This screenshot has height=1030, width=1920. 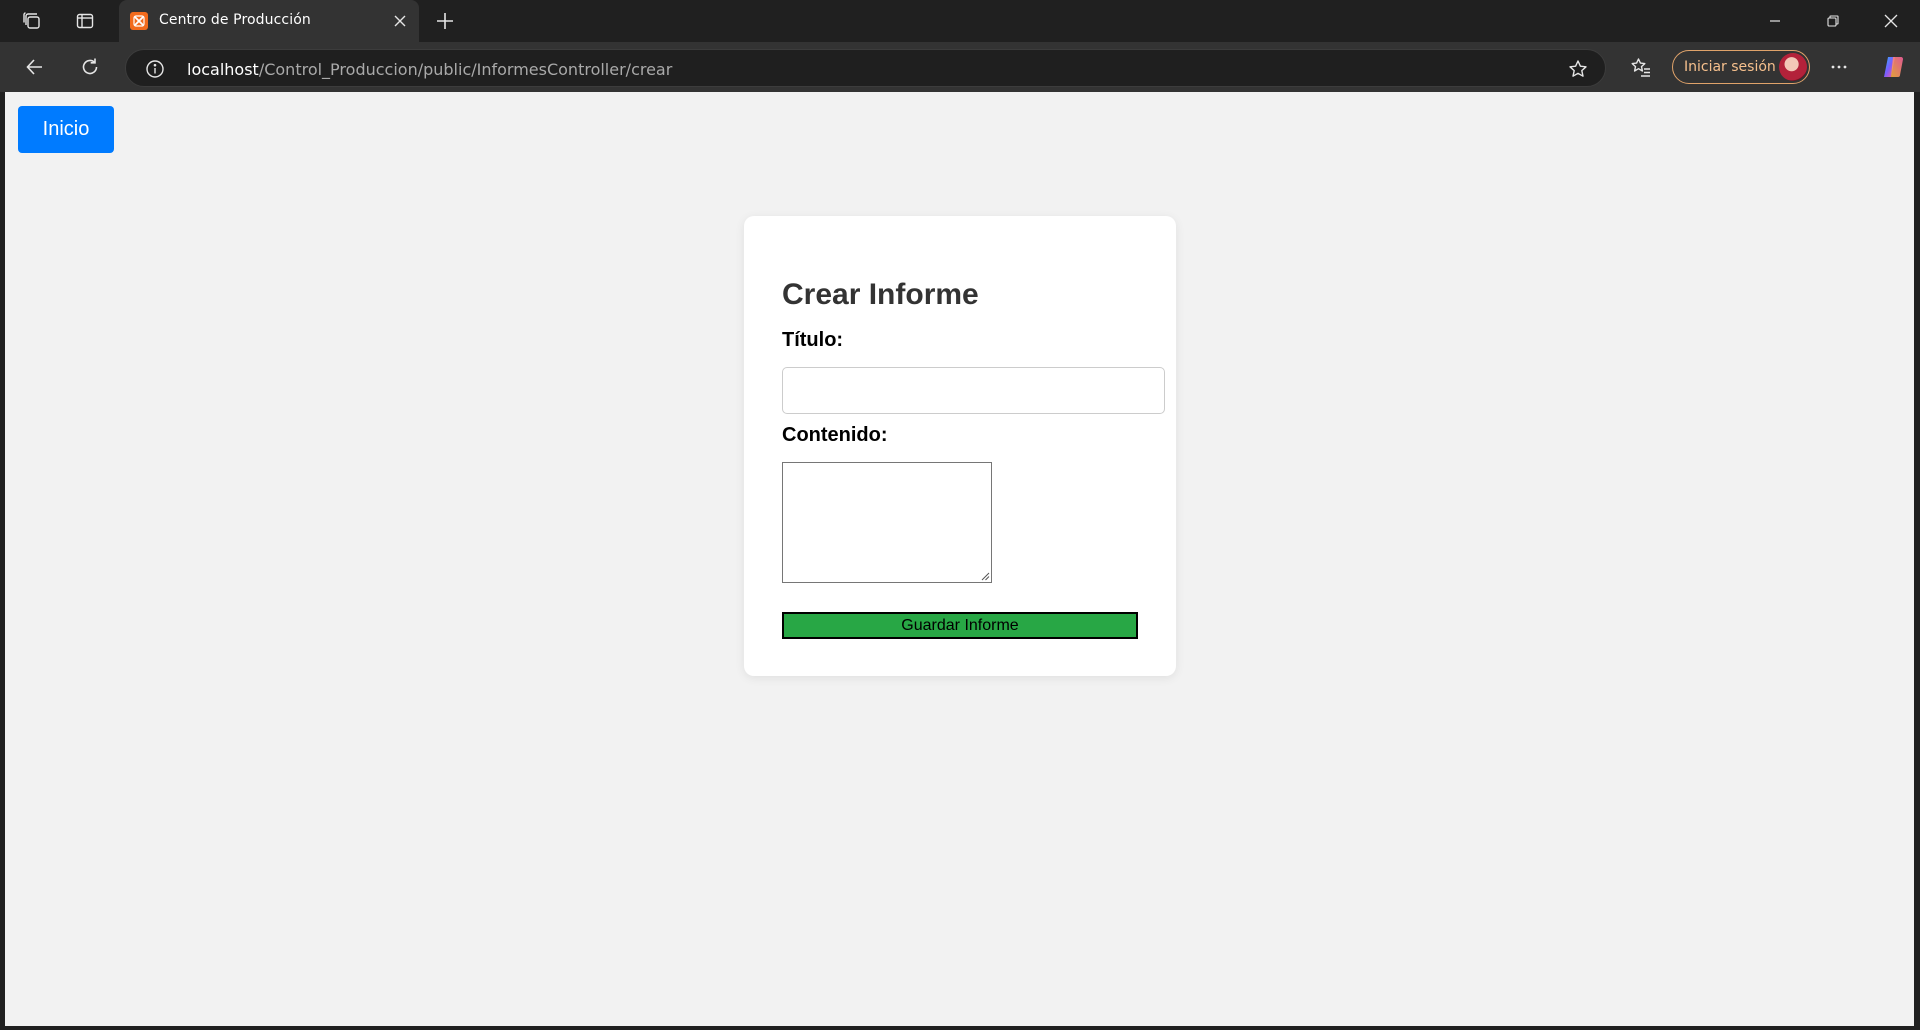 What do you see at coordinates (1641, 67) in the screenshot?
I see `favorites-icon` at bounding box center [1641, 67].